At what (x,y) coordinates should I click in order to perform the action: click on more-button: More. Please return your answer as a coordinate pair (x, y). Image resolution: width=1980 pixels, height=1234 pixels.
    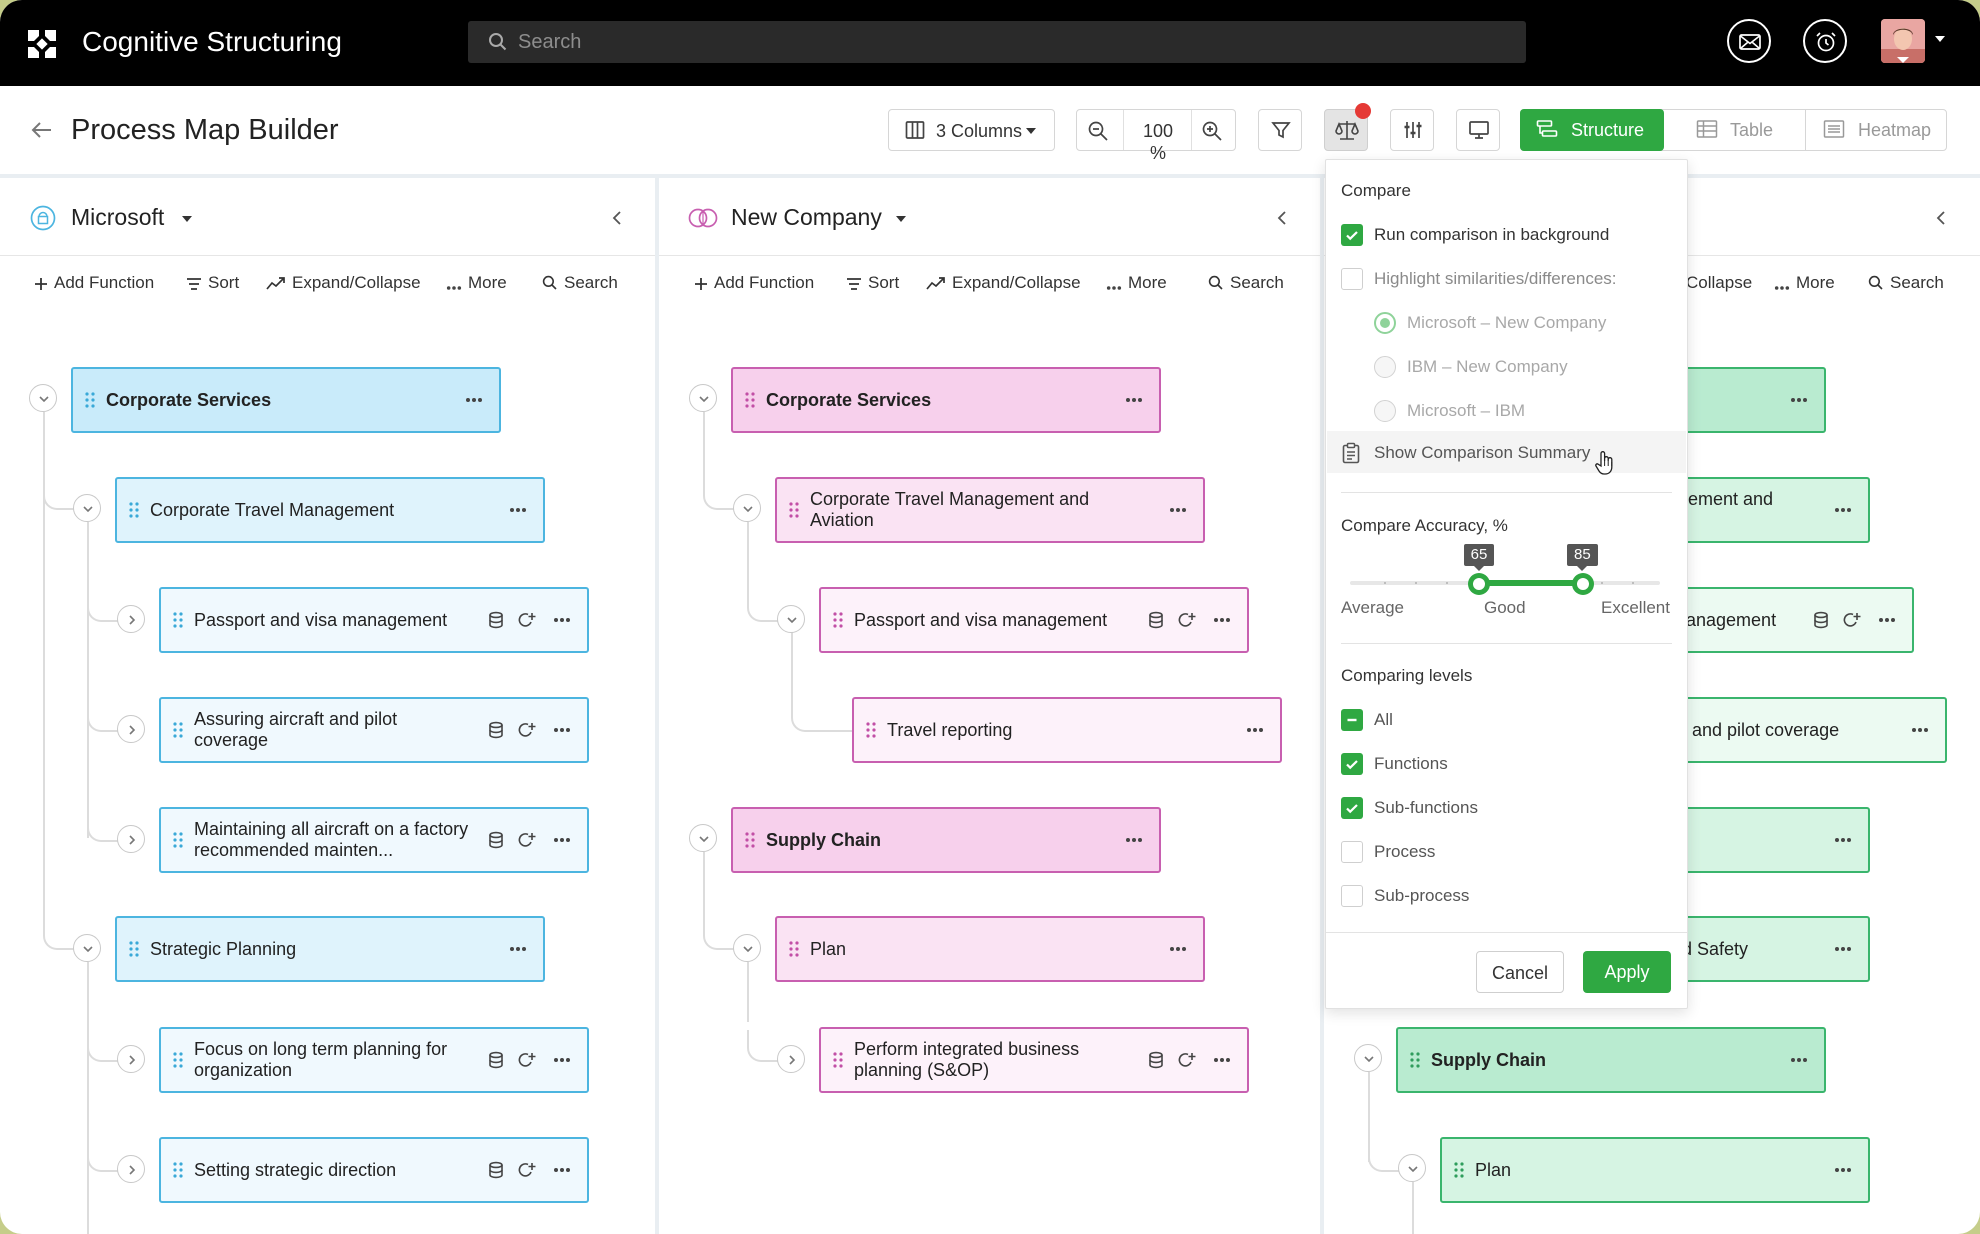
    Looking at the image, I should click on (476, 283).